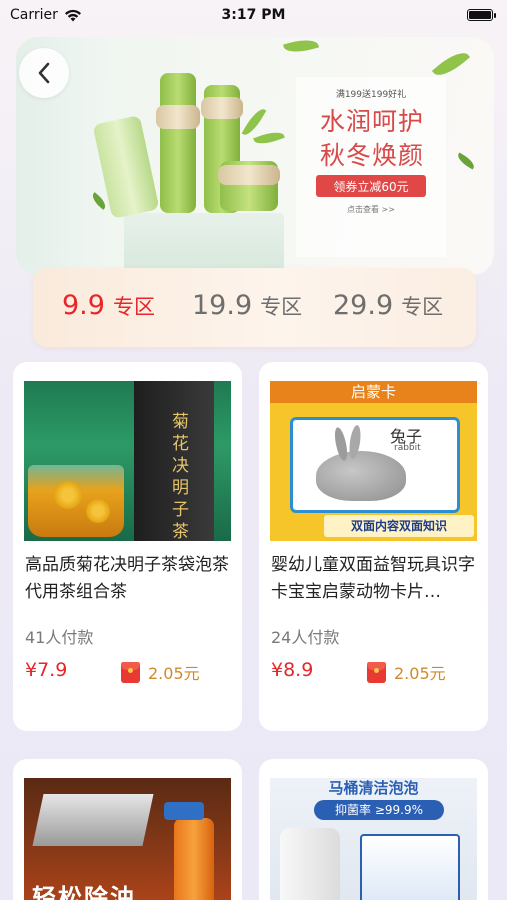 The height and width of the screenshot is (900, 507). What do you see at coordinates (305, 637) in the screenshot?
I see `sold-count: 24人付款` at bounding box center [305, 637].